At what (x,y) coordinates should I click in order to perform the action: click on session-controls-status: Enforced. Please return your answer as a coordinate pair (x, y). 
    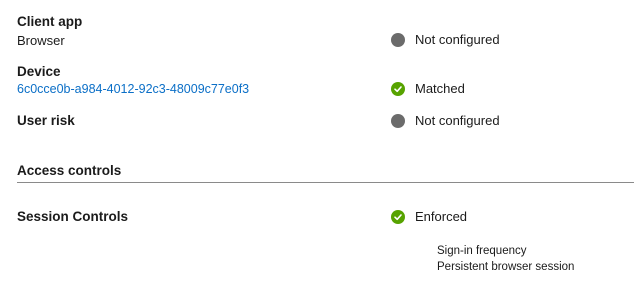
    Looking at the image, I should click on (429, 216).